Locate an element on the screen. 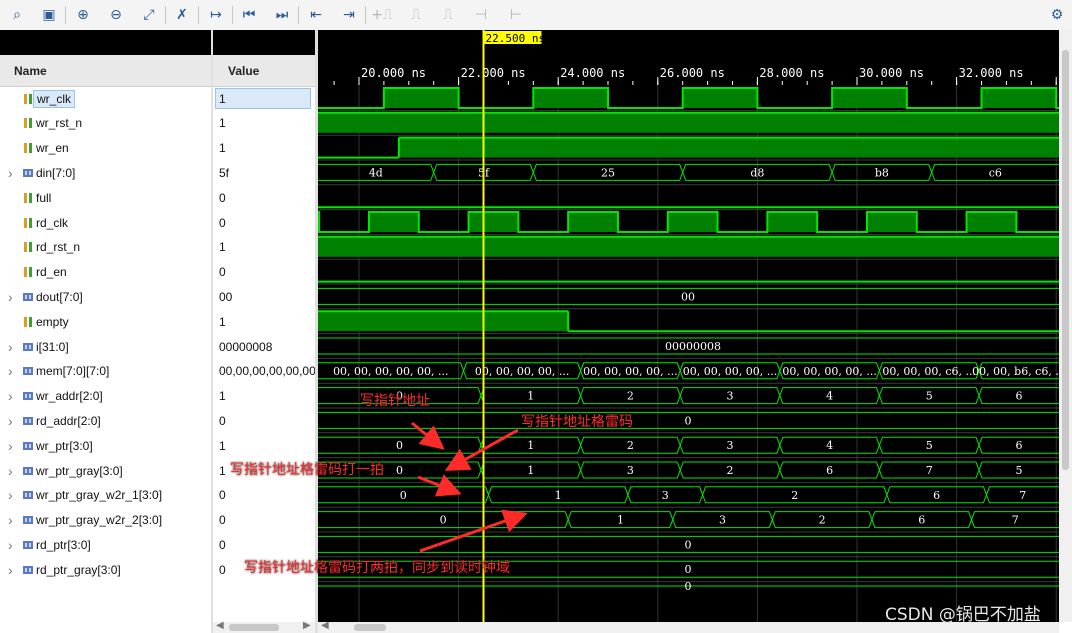 Image resolution: width=1072 pixels, height=633 pixels. swap-cursor-icon: ⊣ is located at coordinates (481, 15).